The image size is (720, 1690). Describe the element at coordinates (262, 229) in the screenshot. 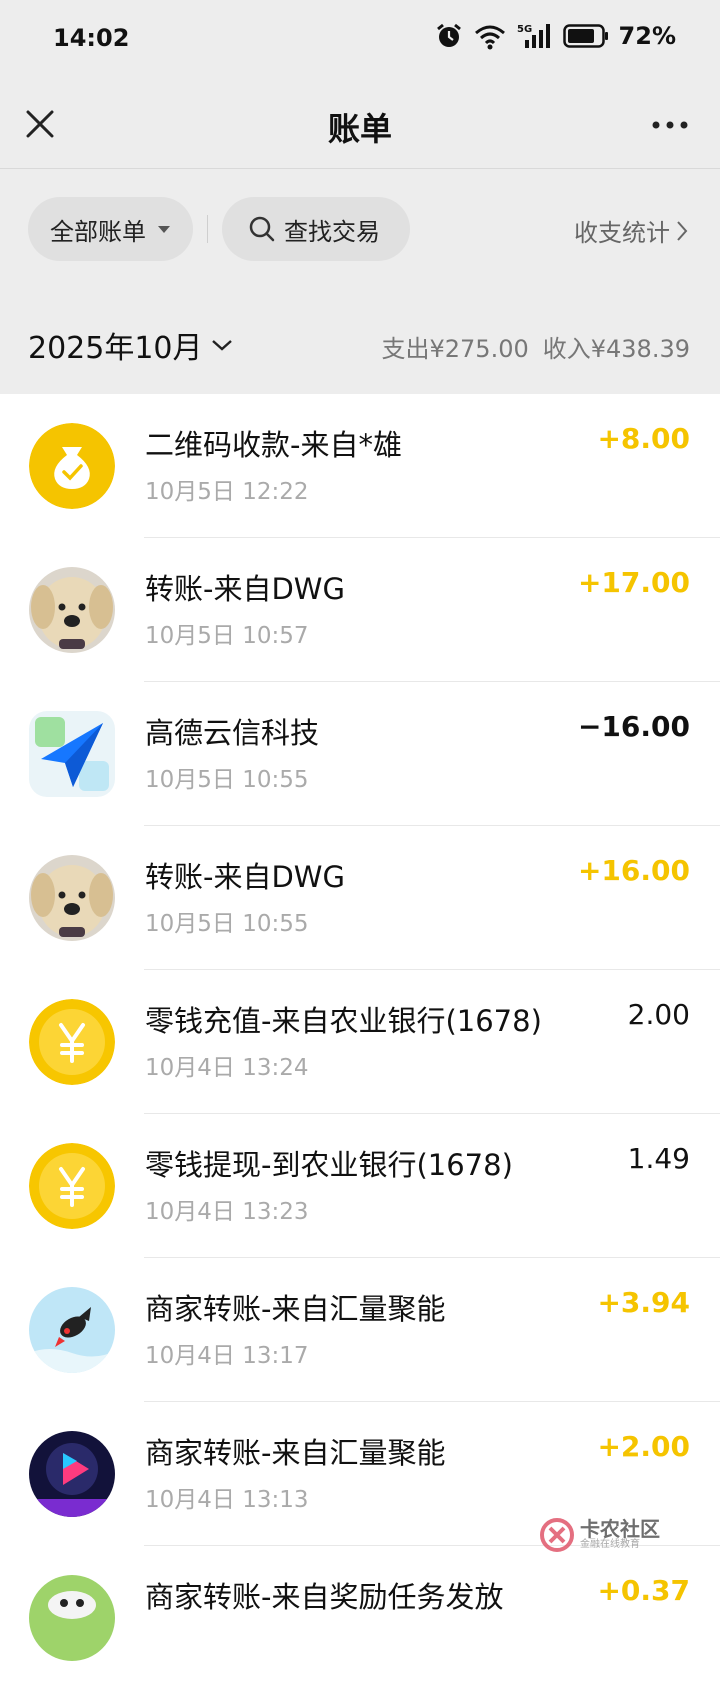

I see `search-icon` at that location.